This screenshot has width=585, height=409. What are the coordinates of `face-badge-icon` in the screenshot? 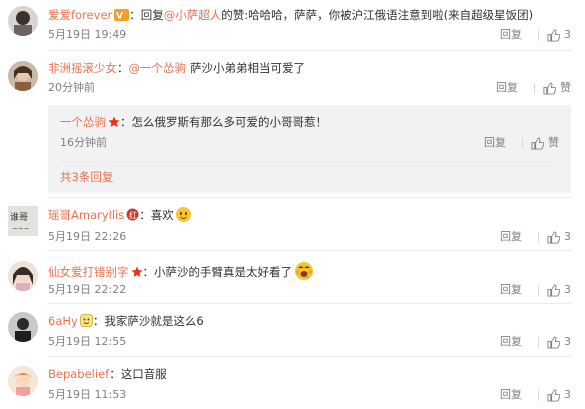 It's located at (86, 322).